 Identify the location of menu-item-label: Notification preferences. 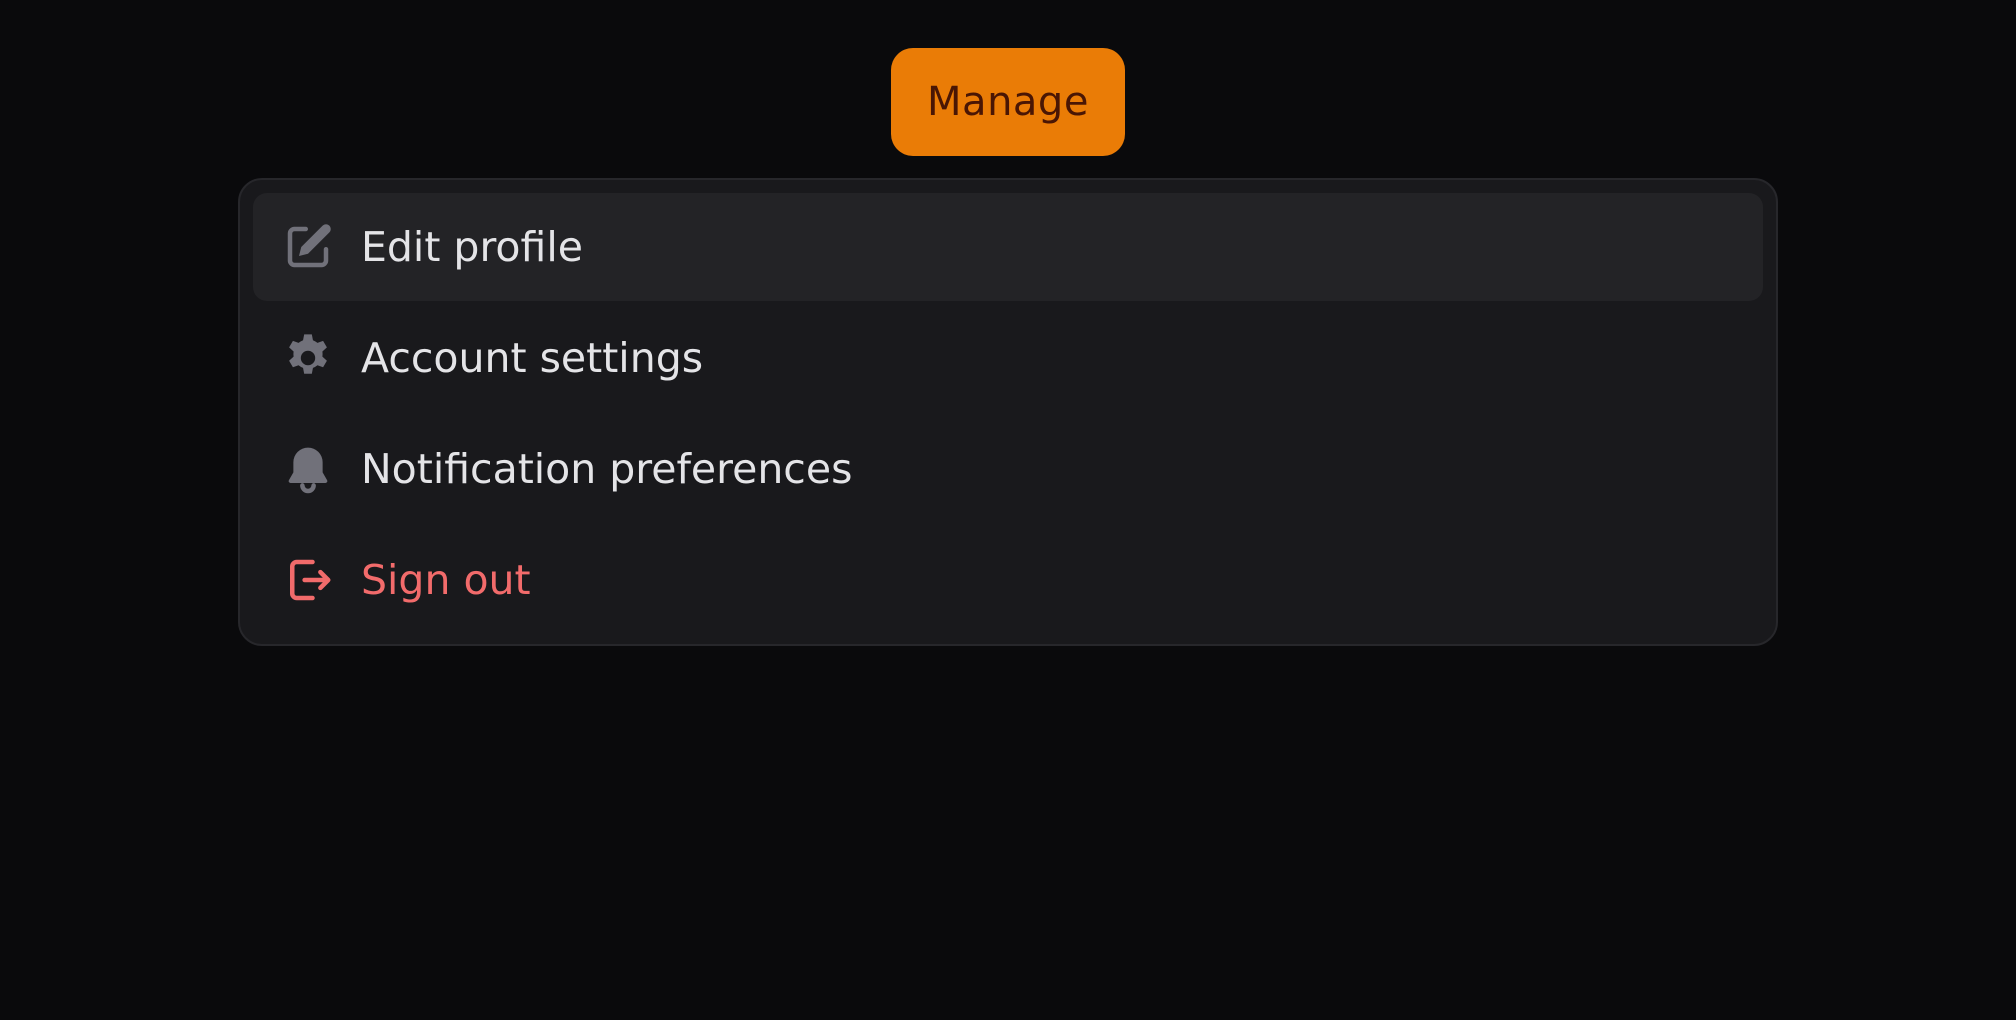
(607, 469).